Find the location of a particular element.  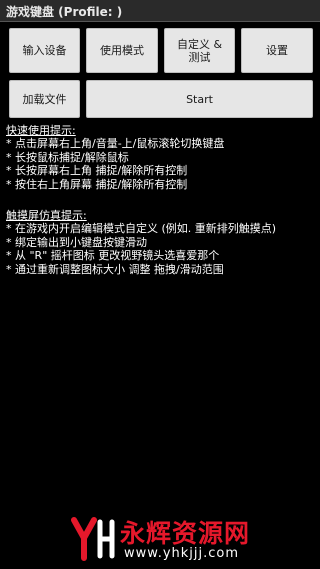

load-file-button: 加载文件 is located at coordinates (44, 99).